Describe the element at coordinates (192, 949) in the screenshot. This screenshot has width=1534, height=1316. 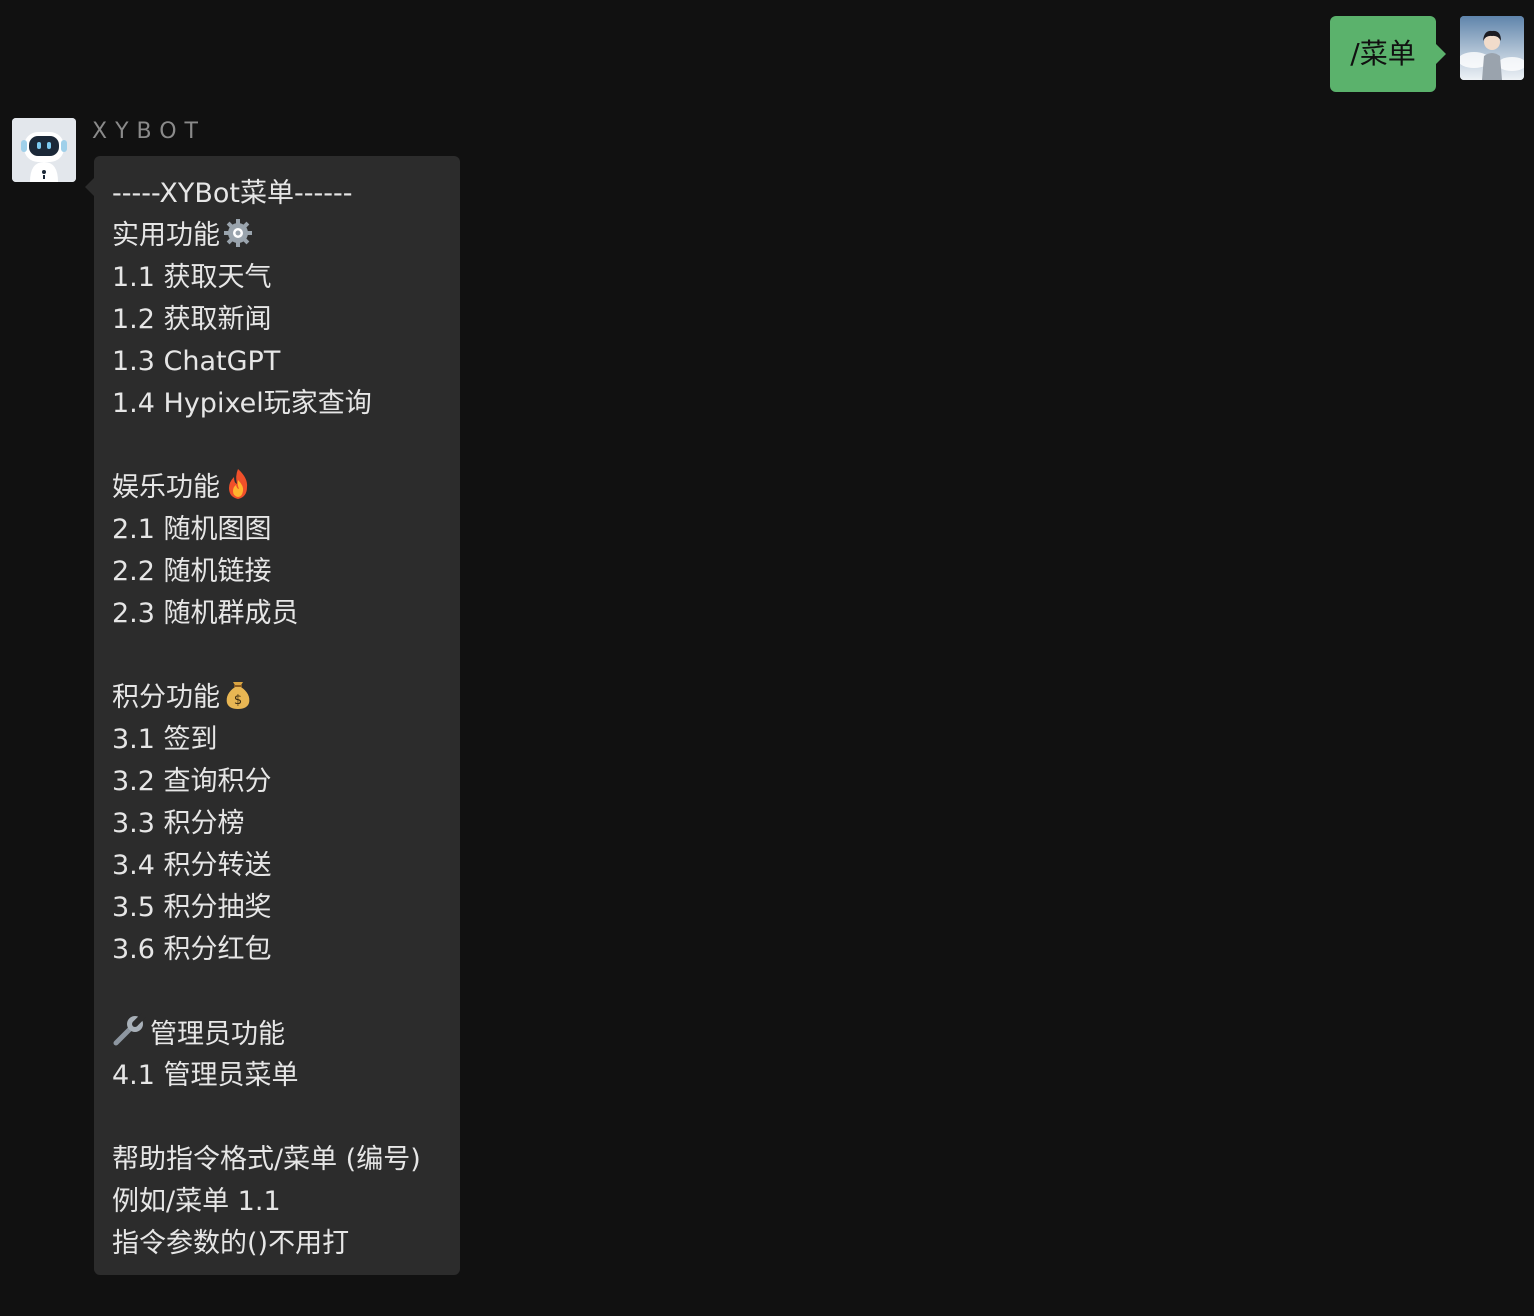
I see `menu-line: 3.6 积分红包` at that location.